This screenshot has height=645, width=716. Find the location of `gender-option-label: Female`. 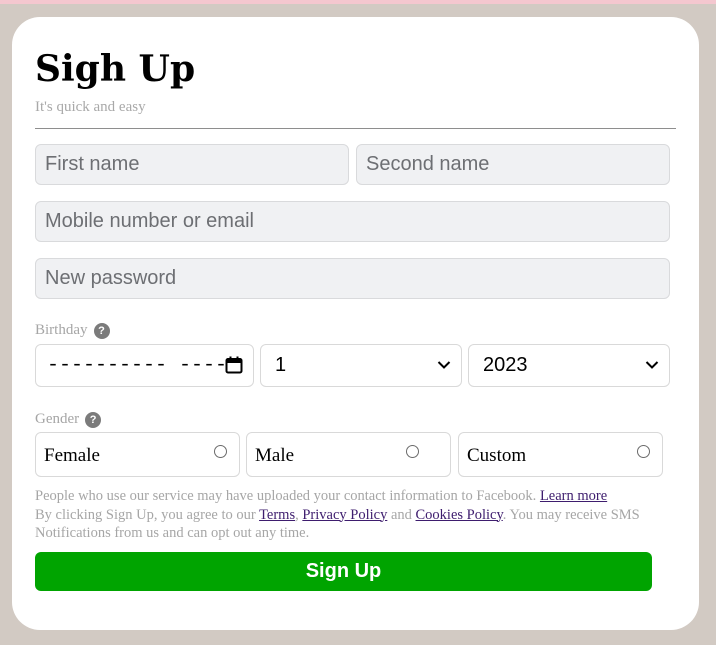

gender-option-label: Female is located at coordinates (72, 455).